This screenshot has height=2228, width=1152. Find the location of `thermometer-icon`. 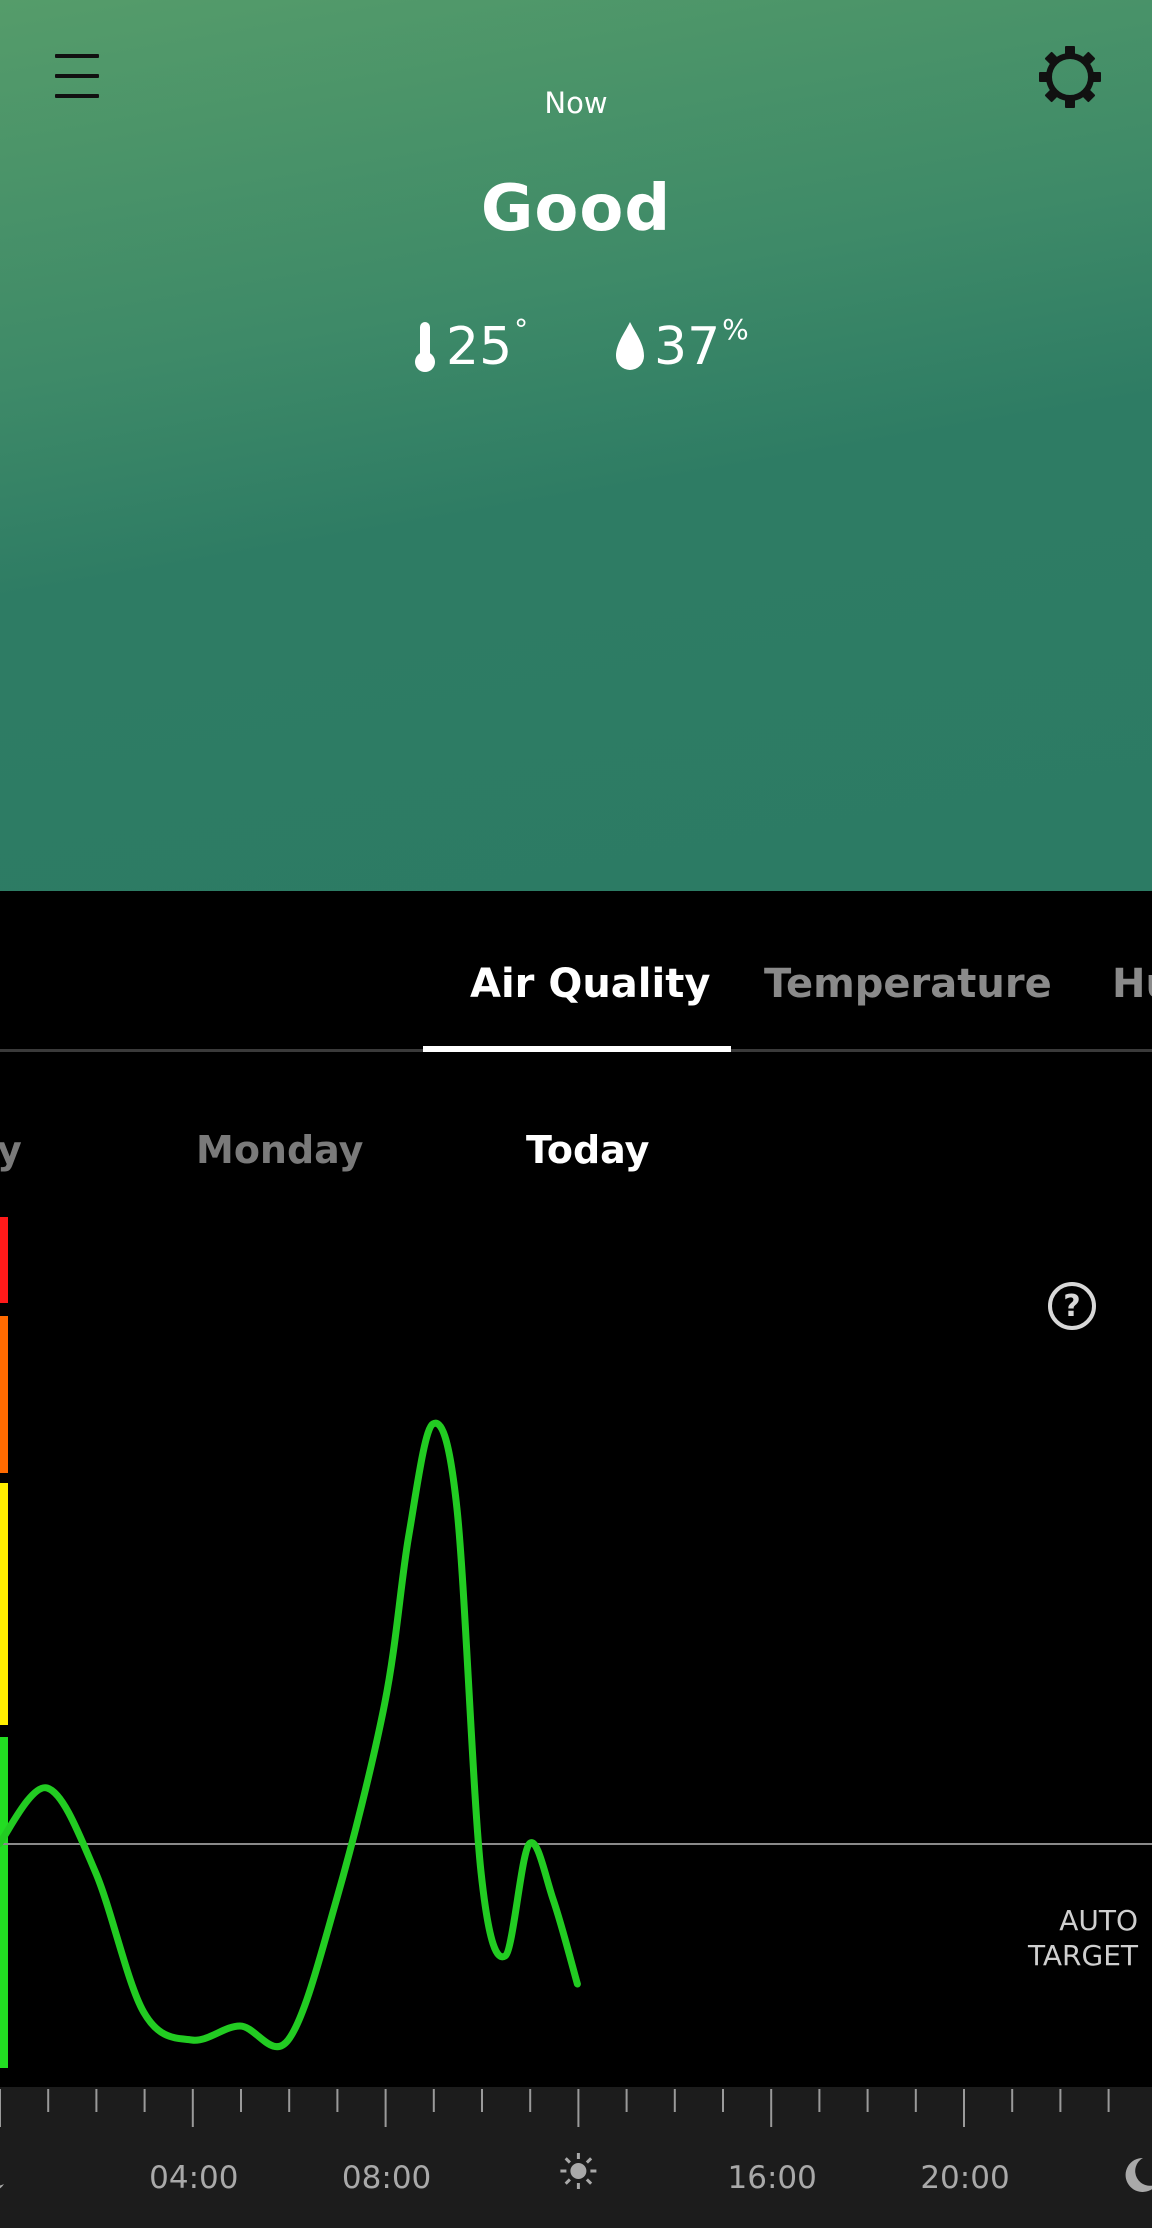

thermometer-icon is located at coordinates (425, 347).